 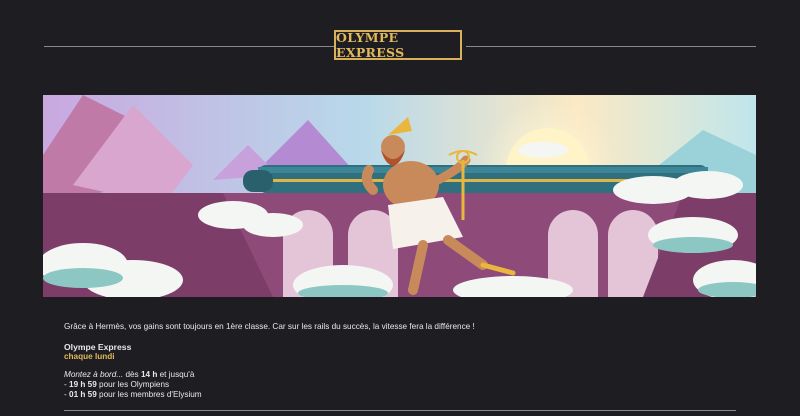 I want to click on list-item: - 01 h 59 pour les membres d'Elysium, so click(x=133, y=394).